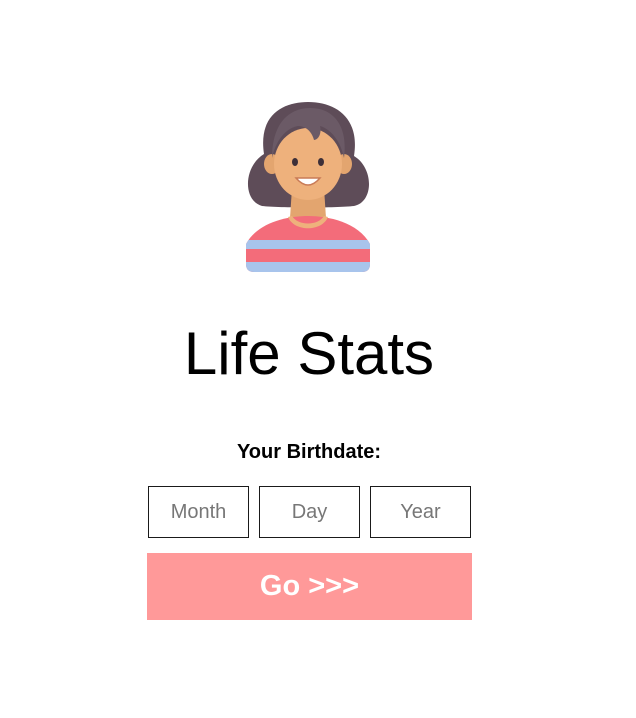 This screenshot has height=718, width=636. Describe the element at coordinates (309, 452) in the screenshot. I see `birthdate-label: Your Birthdate:` at that location.